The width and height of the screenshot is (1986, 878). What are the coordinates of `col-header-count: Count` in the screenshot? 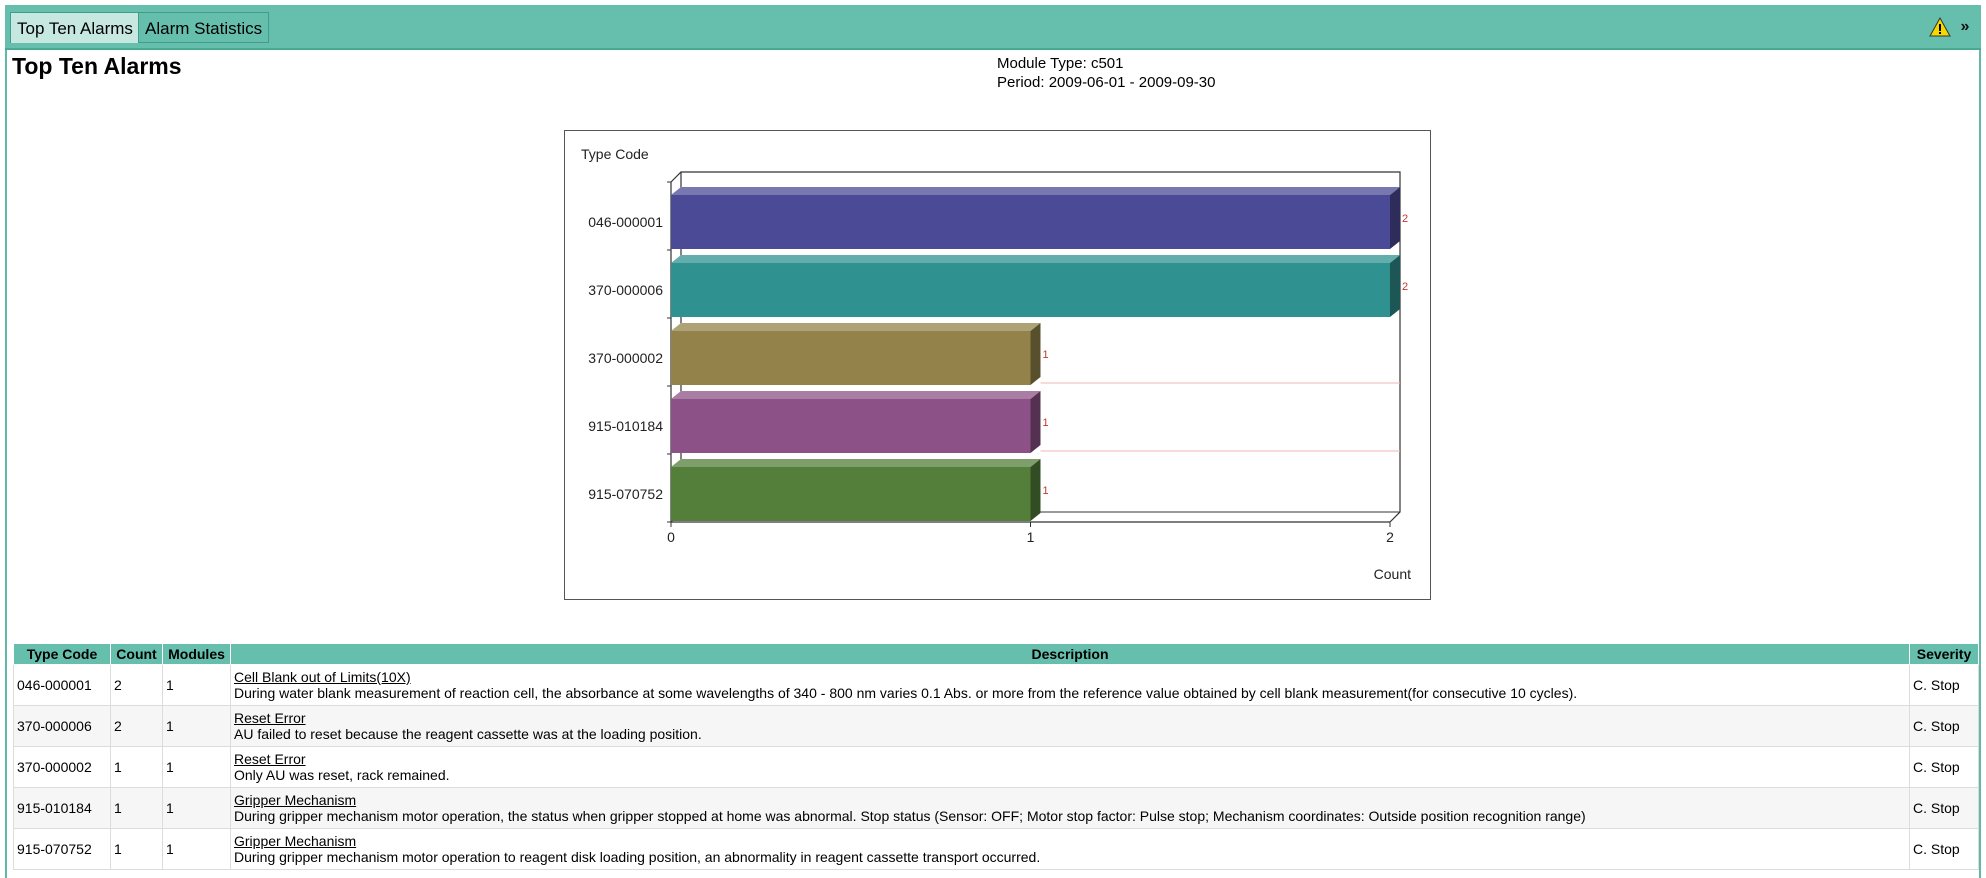 It's located at (136, 654).